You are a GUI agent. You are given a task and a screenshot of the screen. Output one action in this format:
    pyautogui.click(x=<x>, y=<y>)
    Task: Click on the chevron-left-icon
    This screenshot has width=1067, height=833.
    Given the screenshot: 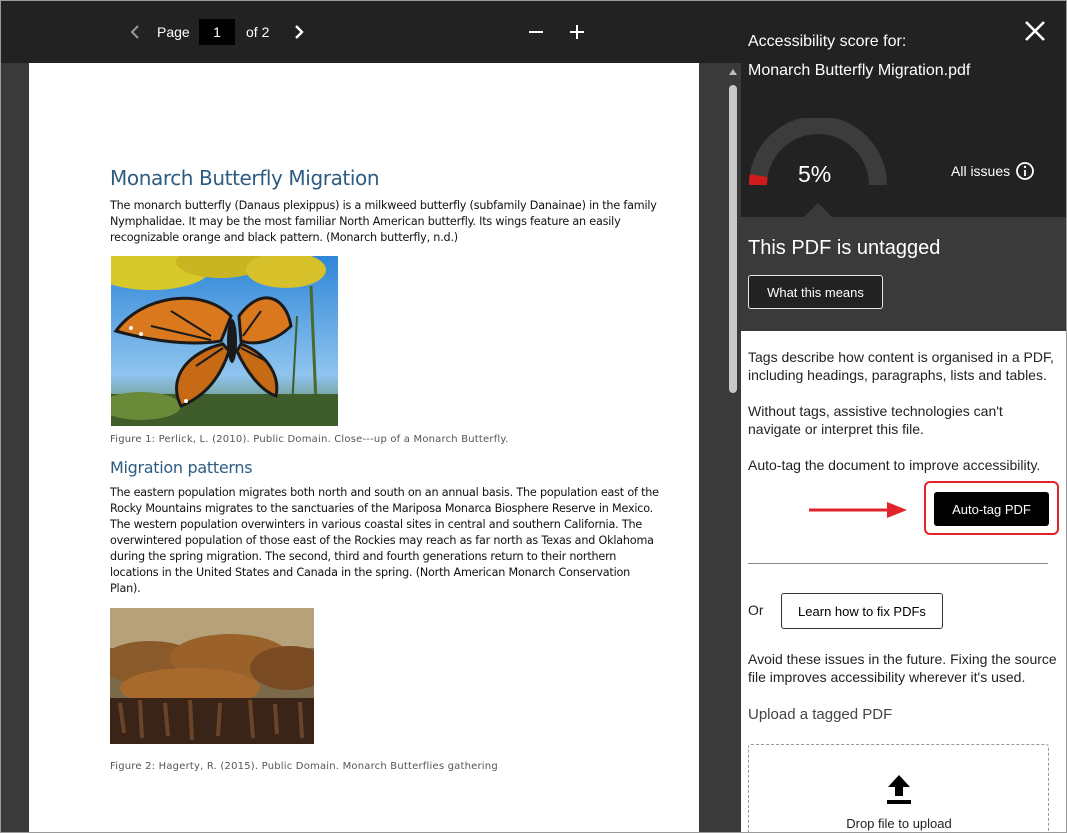 What is the action you would take?
    pyautogui.click(x=134, y=32)
    